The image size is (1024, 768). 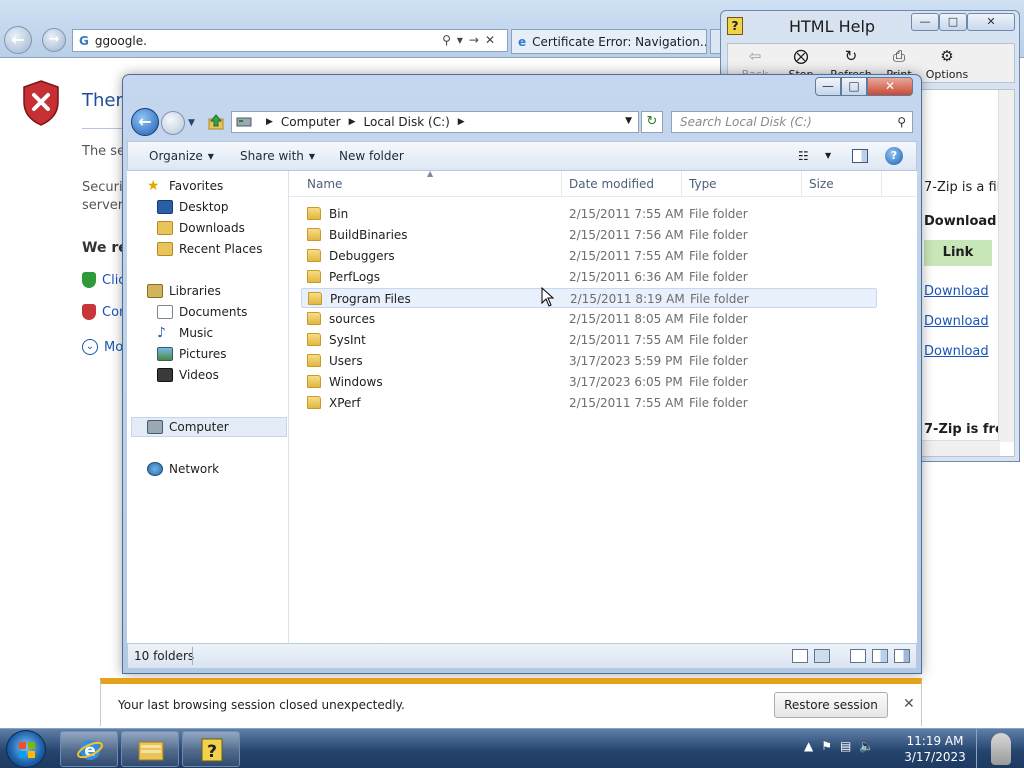 What do you see at coordinates (935, 749) in the screenshot?
I see `clock: 11:19 AM 3/17/2023` at bounding box center [935, 749].